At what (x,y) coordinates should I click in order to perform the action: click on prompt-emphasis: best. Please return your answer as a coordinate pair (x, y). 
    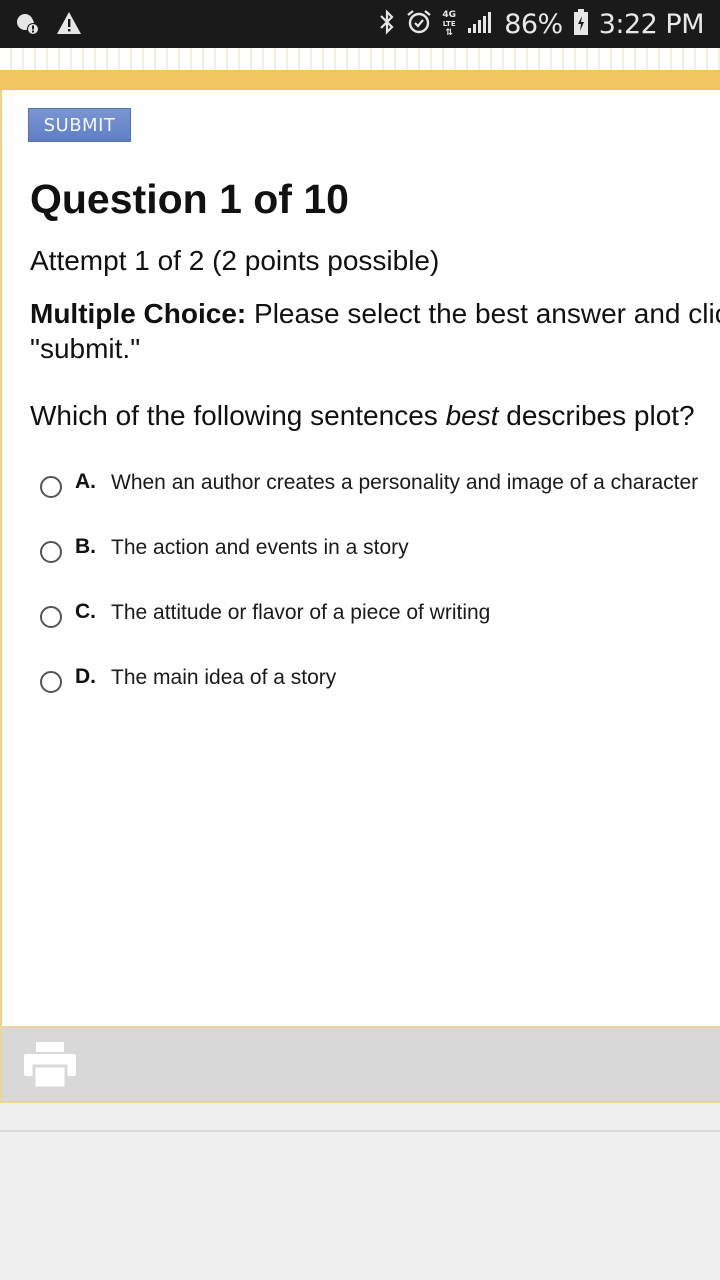
    Looking at the image, I should click on (472, 415).